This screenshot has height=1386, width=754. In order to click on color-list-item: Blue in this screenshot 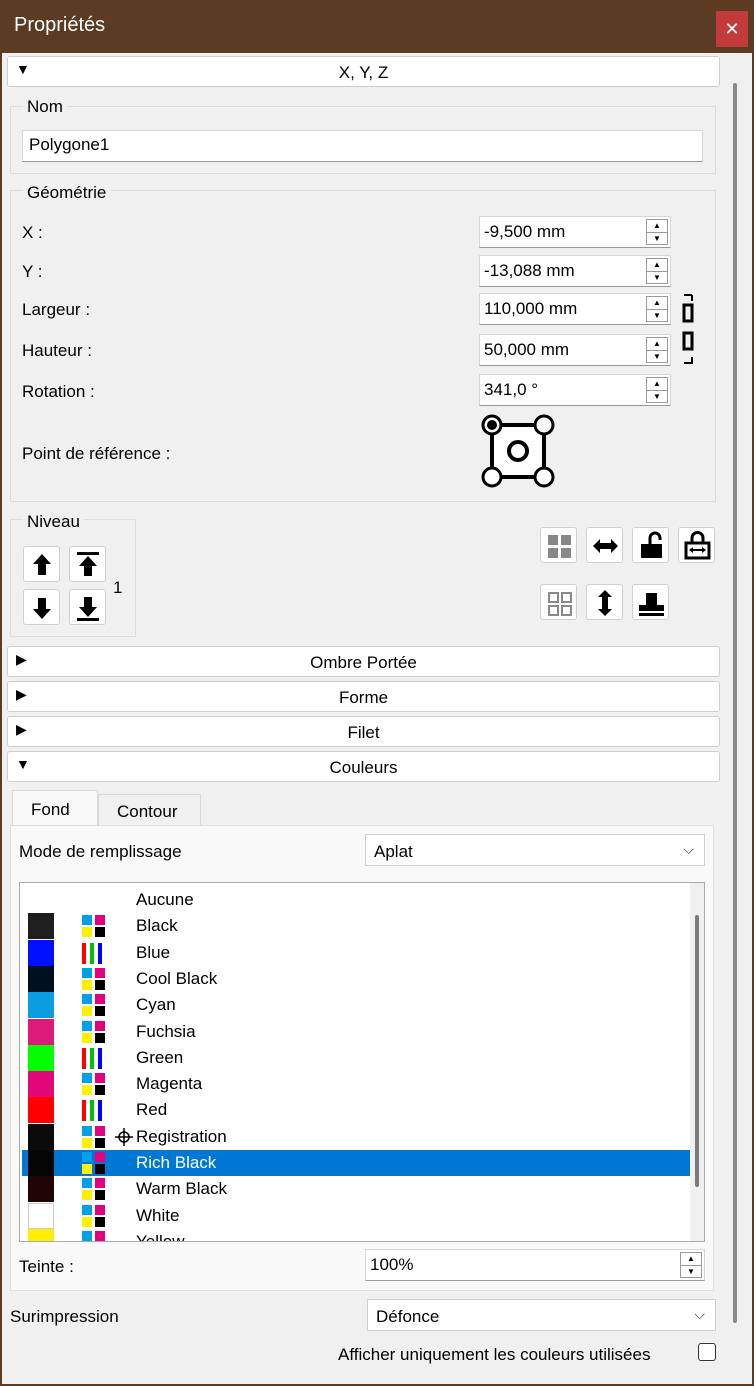, I will do `click(363, 952)`.